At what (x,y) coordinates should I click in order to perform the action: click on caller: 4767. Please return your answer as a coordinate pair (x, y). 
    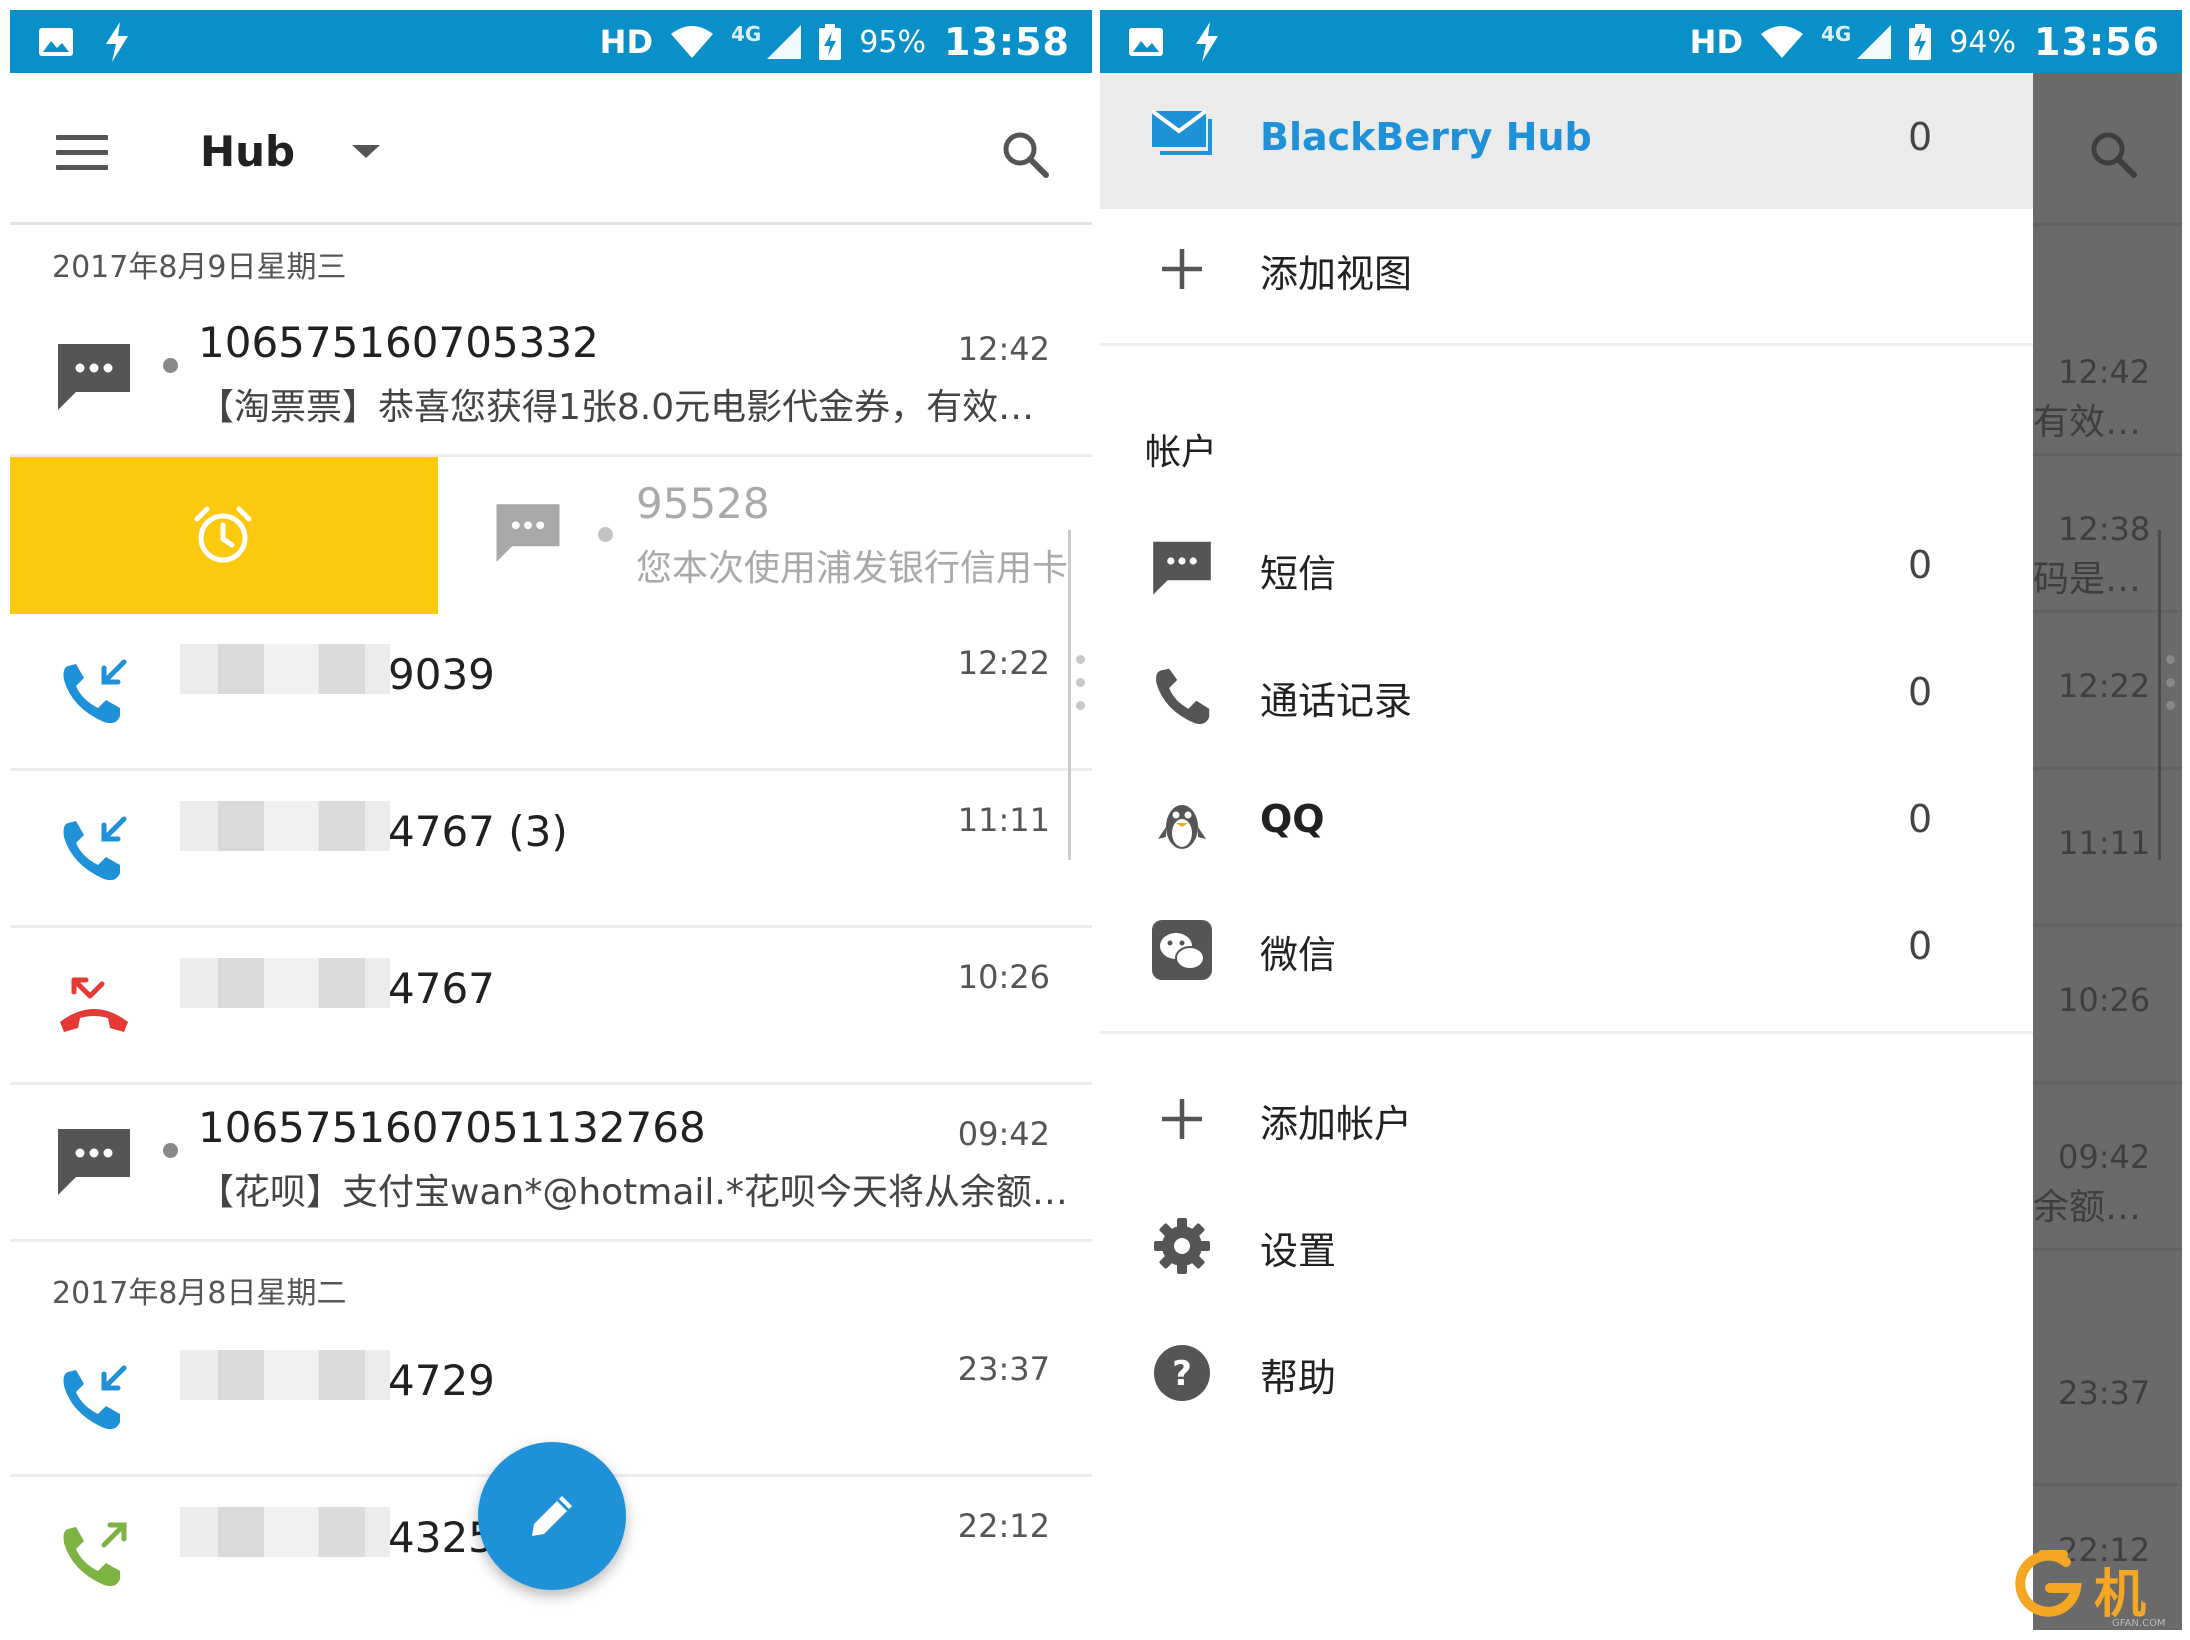
    Looking at the image, I should click on (441, 988).